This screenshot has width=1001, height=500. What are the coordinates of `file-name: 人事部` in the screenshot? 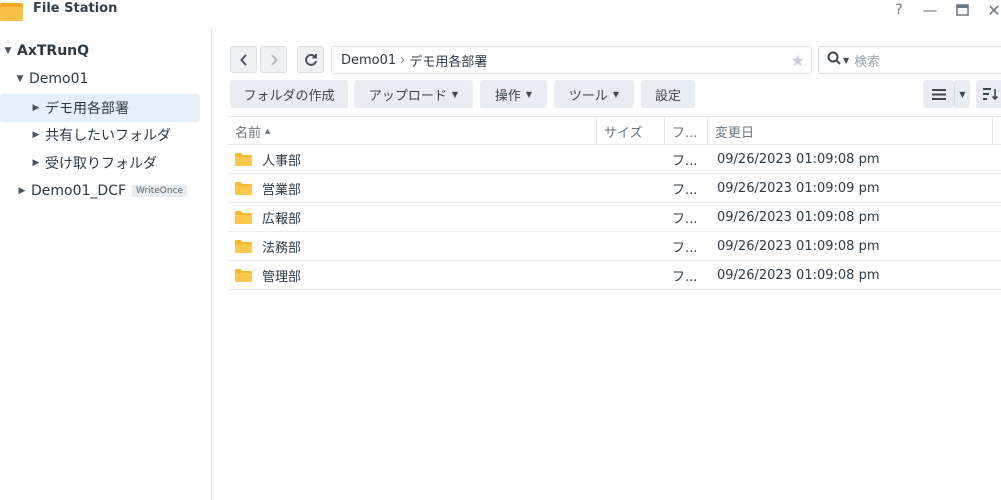 It's located at (282, 161).